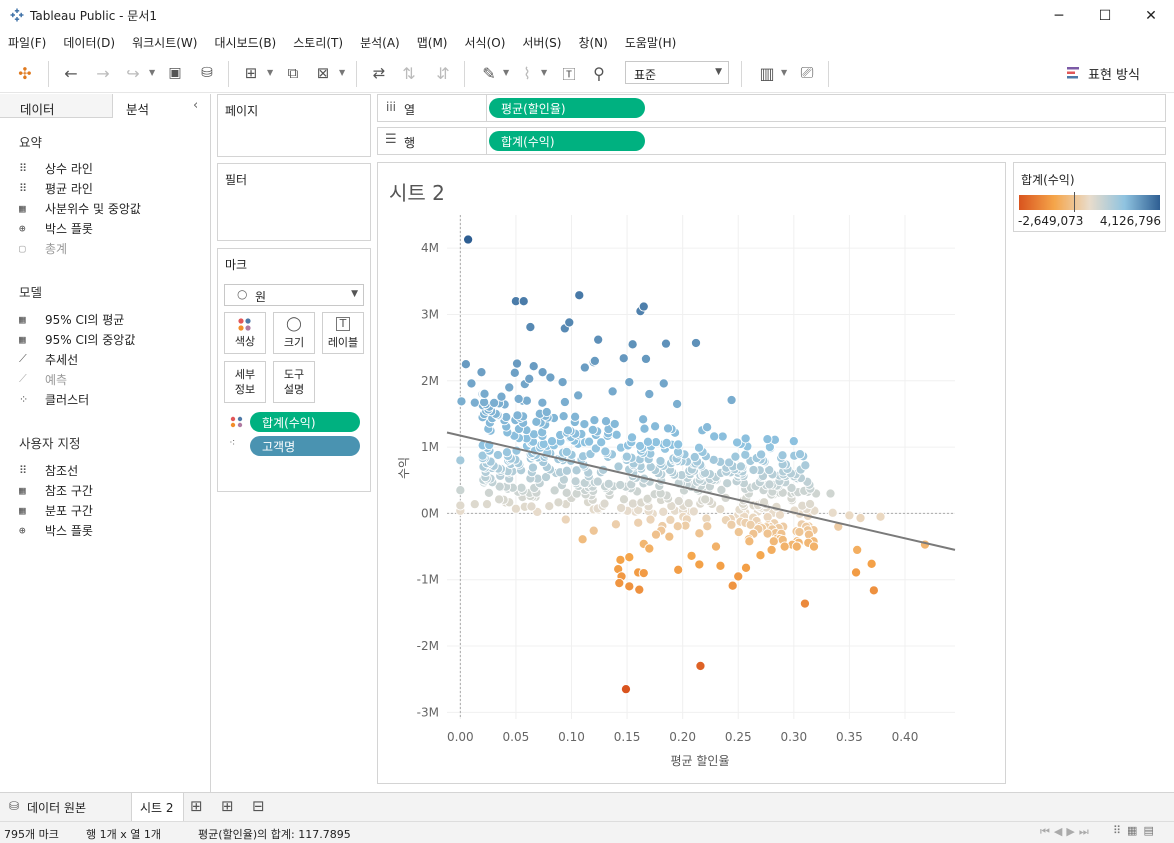 The width and height of the screenshot is (1174, 843). What do you see at coordinates (245, 42) in the screenshot?
I see `menu-dashboard: 대시보드(B)` at bounding box center [245, 42].